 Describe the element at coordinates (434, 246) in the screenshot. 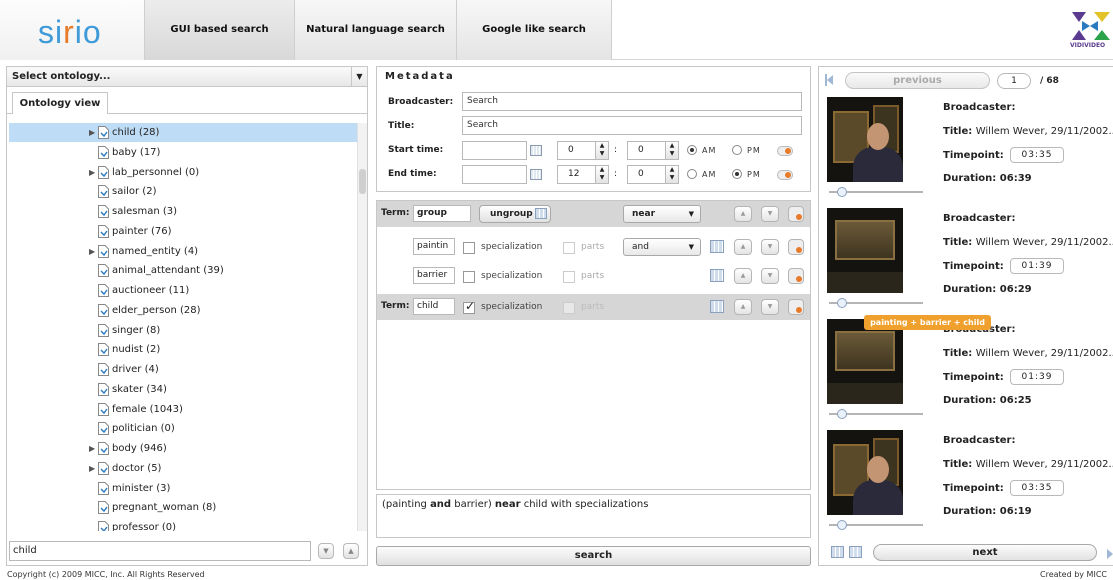

I see `term-input-painting: paintin` at that location.